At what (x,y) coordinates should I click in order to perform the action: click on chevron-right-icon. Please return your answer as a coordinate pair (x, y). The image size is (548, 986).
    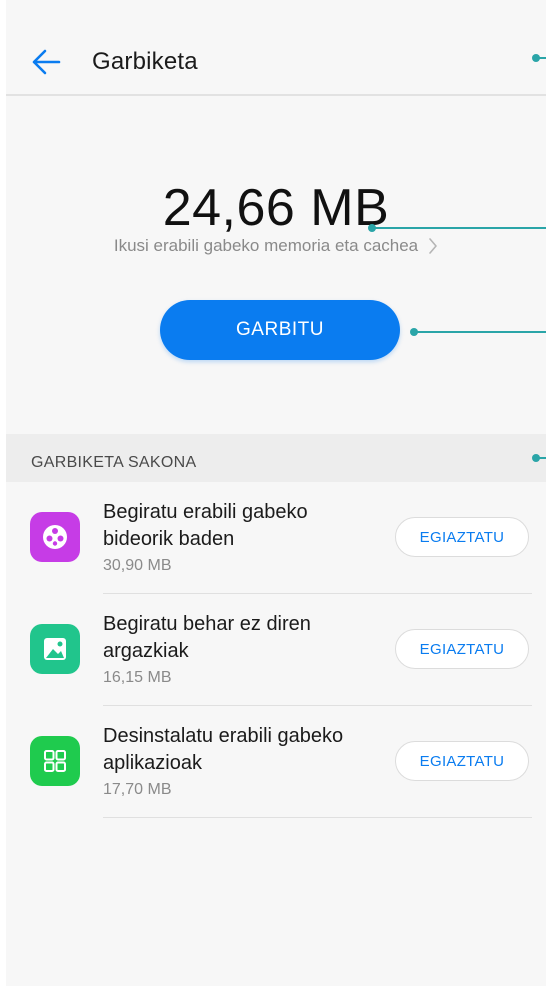
    Looking at the image, I should click on (433, 246).